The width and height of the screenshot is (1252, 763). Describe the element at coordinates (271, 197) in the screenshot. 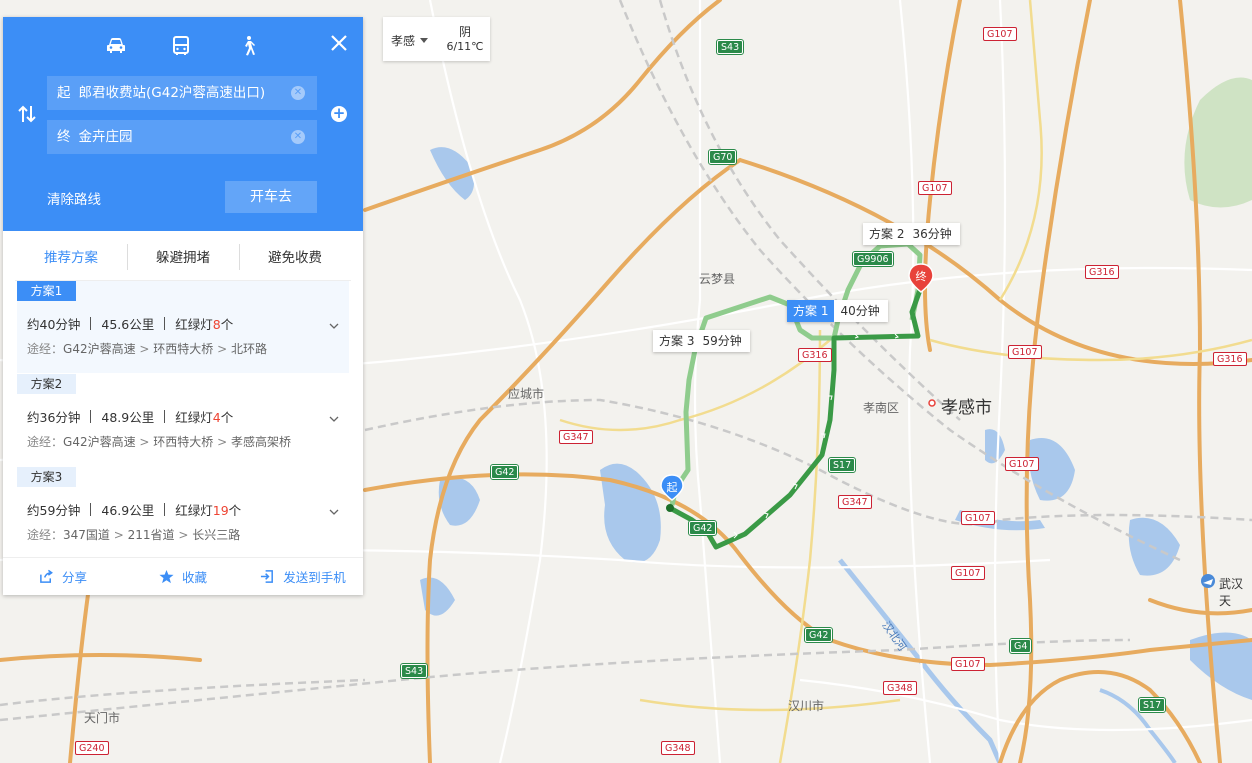

I see `drive-button: 开车去` at that location.